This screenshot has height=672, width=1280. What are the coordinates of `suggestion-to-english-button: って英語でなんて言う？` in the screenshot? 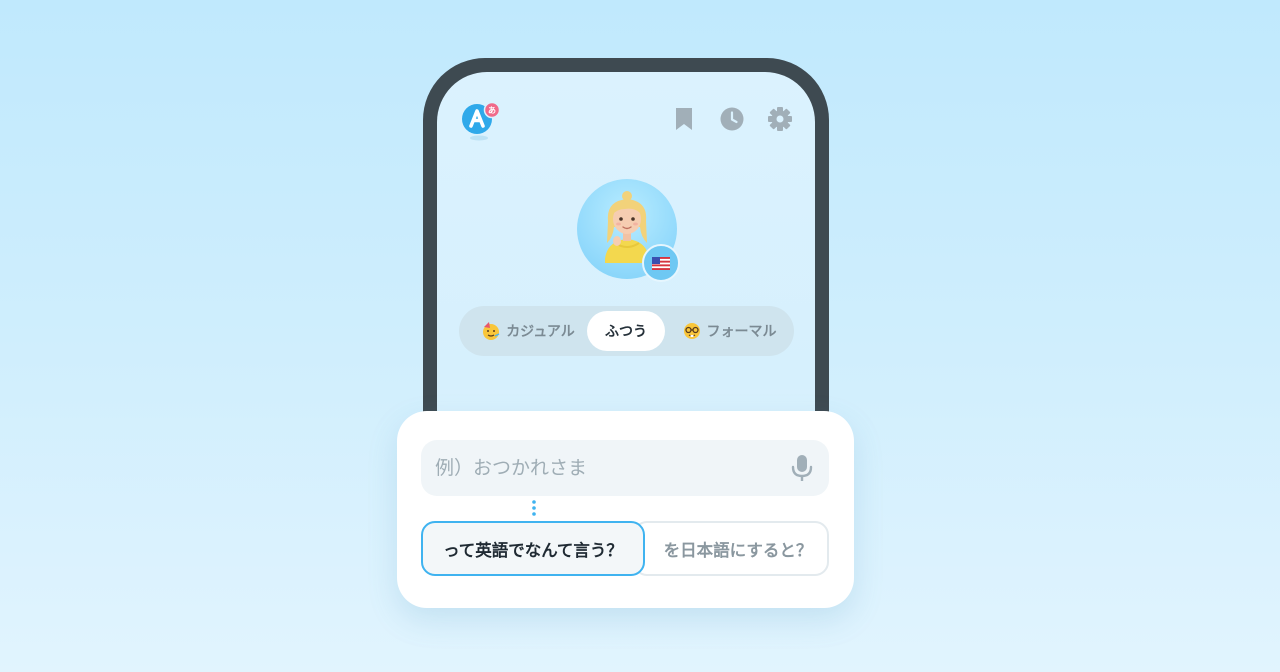 It's located at (533, 548).